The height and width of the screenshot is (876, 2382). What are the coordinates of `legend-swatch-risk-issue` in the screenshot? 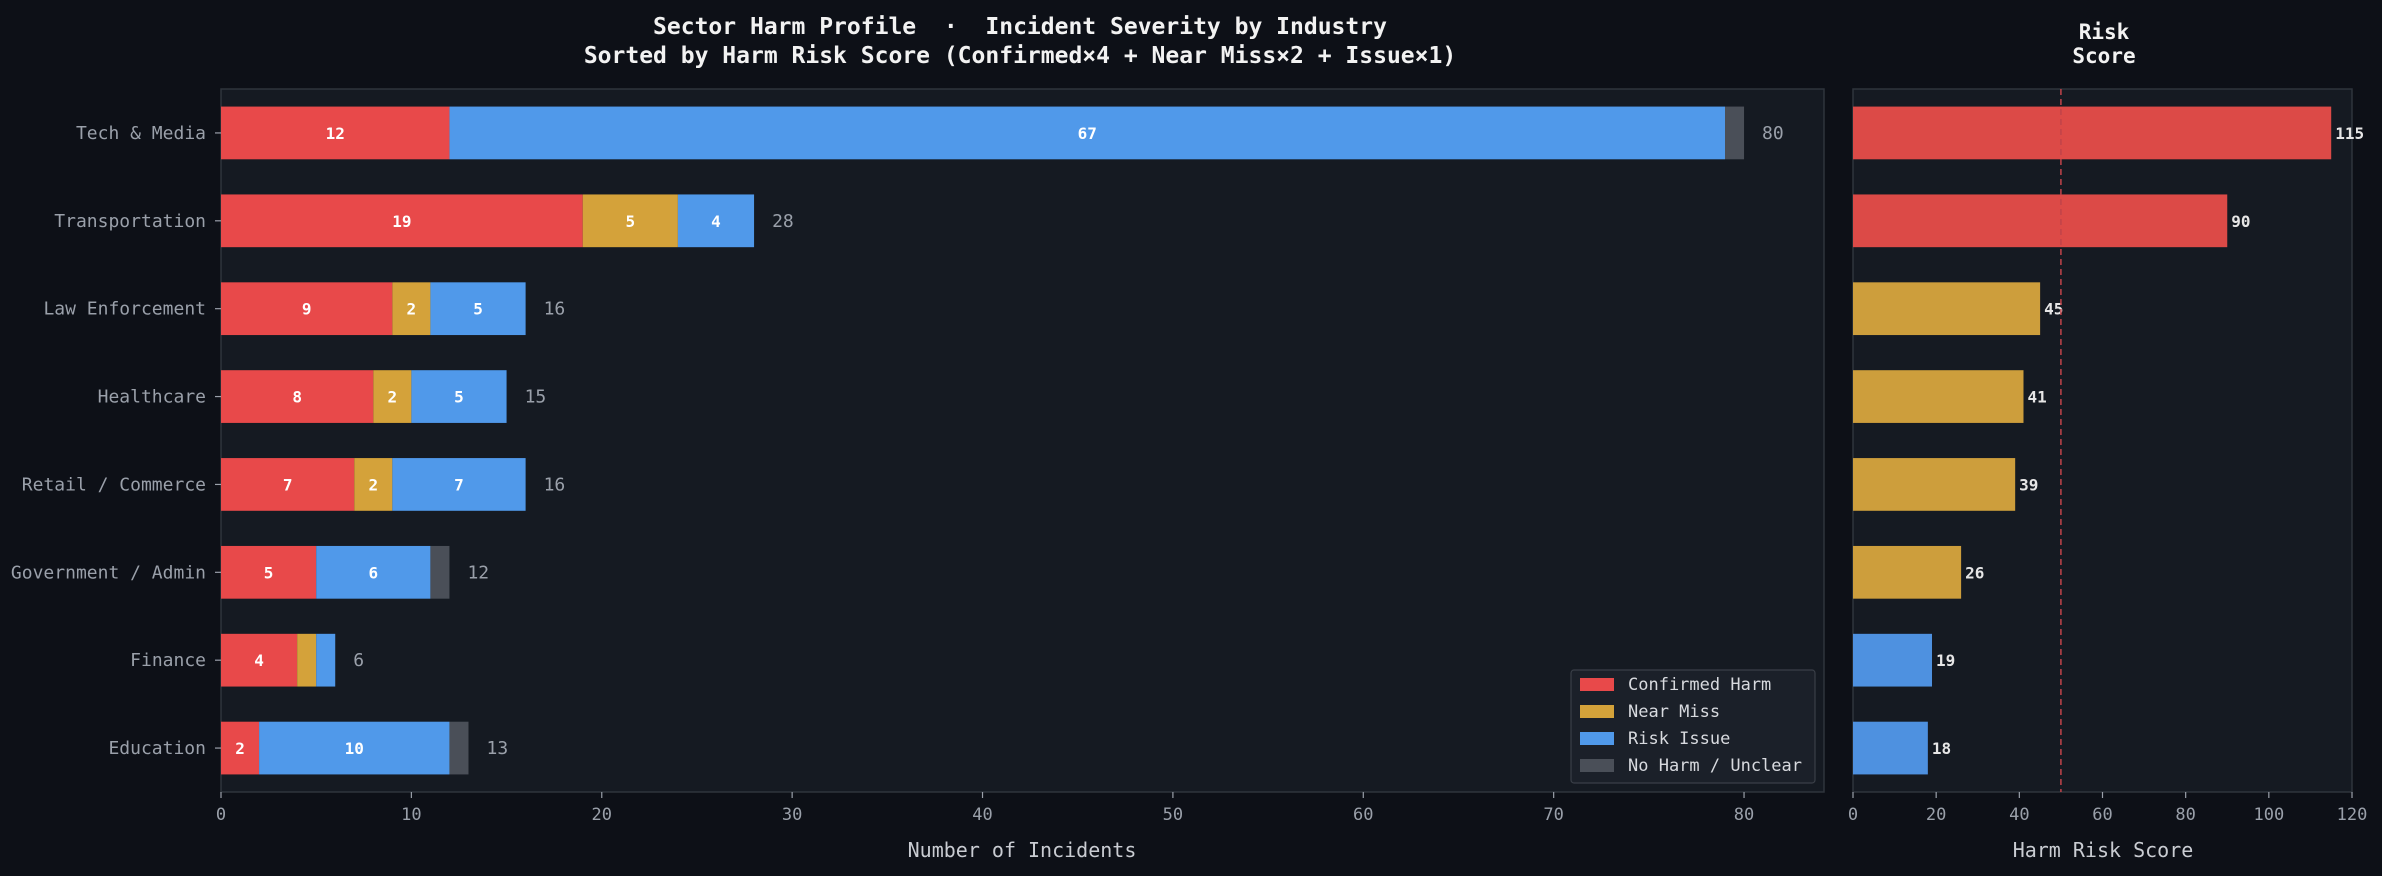 It's located at (1597, 738).